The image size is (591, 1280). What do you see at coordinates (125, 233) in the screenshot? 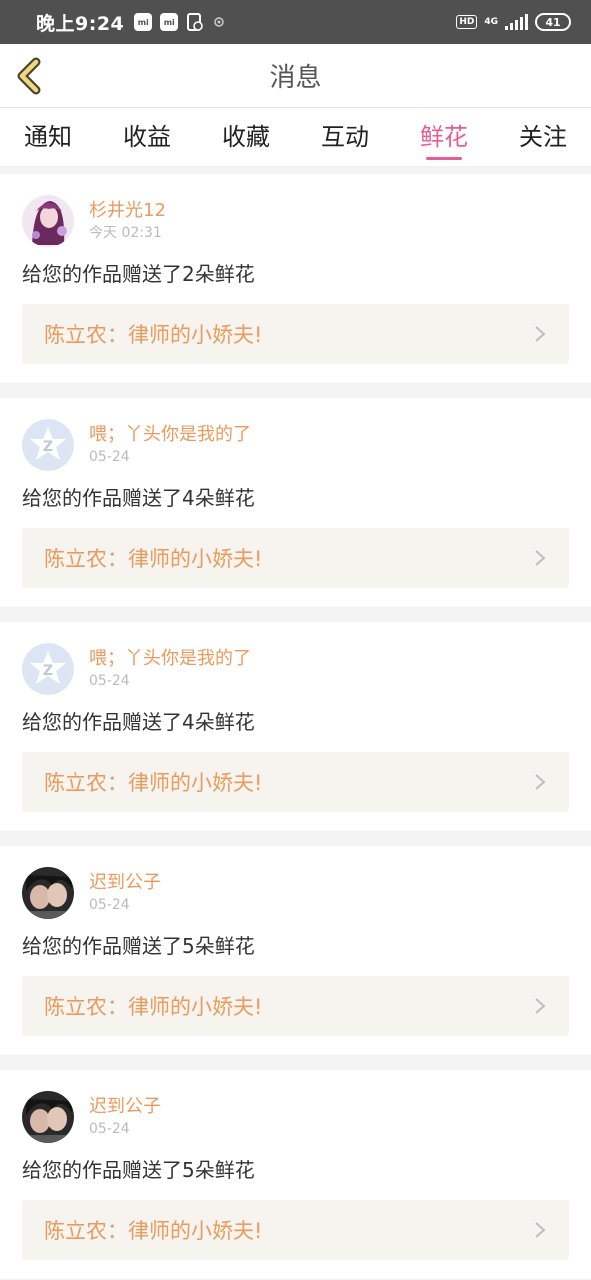
I see `message-time: 今天 02:31` at bounding box center [125, 233].